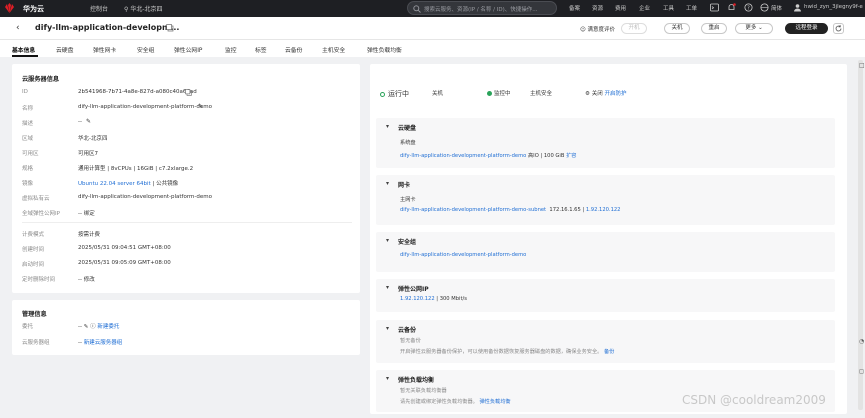 The image size is (865, 418). What do you see at coordinates (677, 28) in the screenshot?
I see `stop-button: 关机` at bounding box center [677, 28].